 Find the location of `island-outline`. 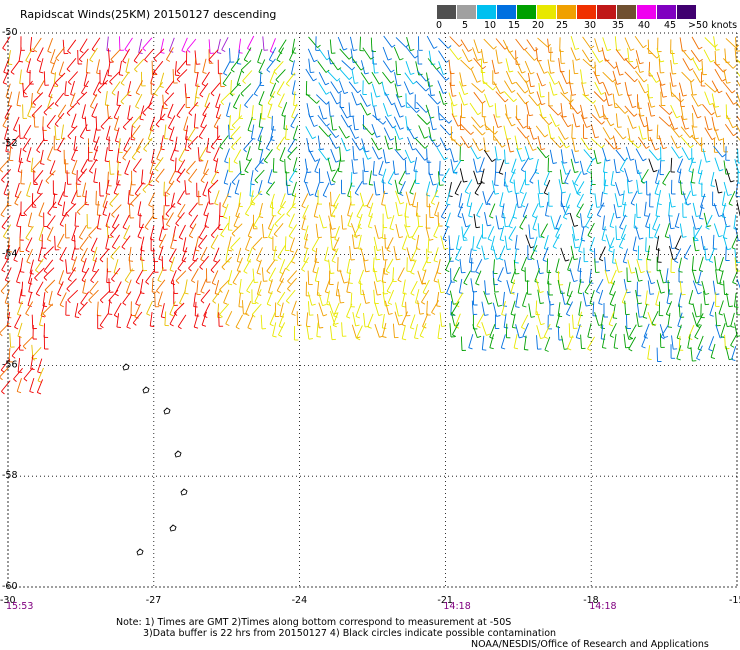

island-outline is located at coordinates (126, 367).